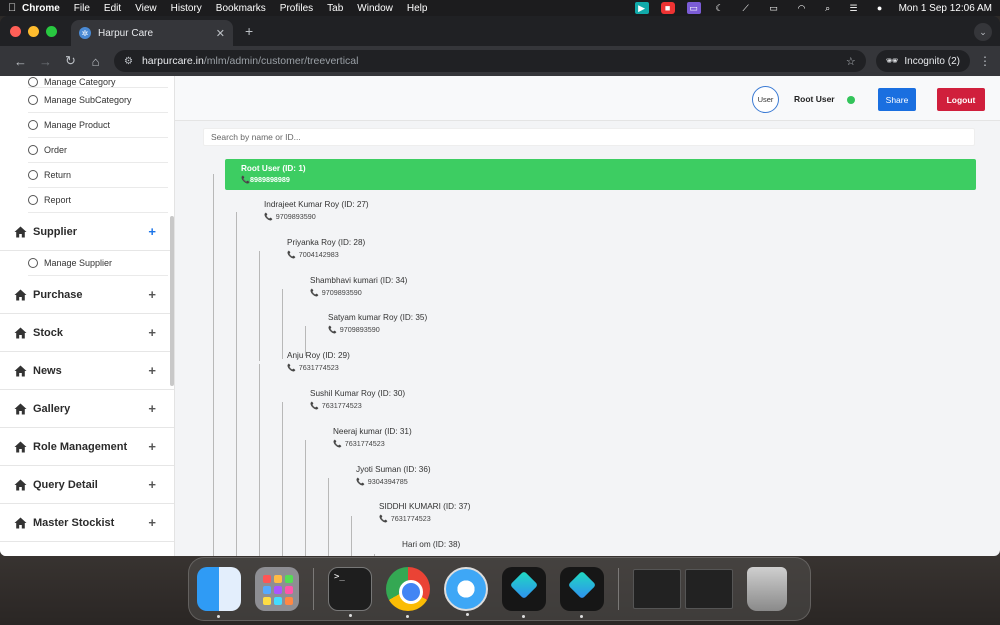 The image size is (1000, 625). Describe the element at coordinates (407, 616) in the screenshot. I see `running-indicator` at that location.